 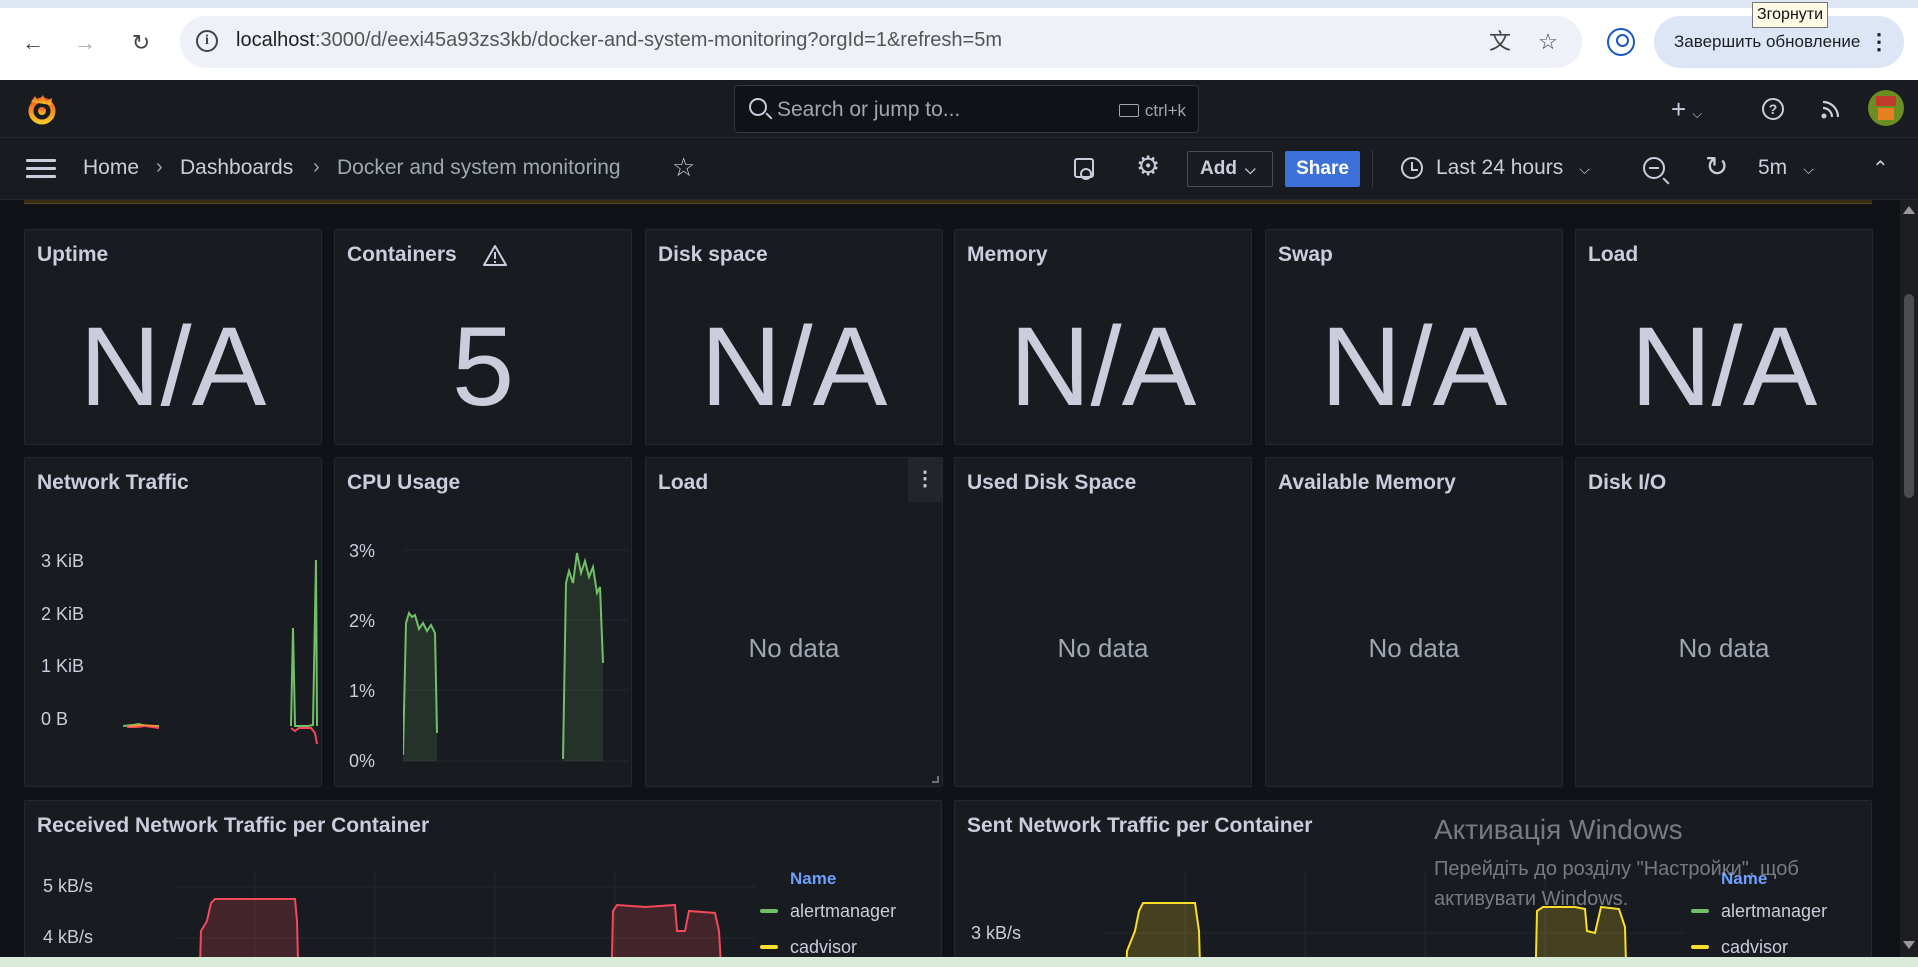 What do you see at coordinates (925, 480) in the screenshot?
I see `panel-menu-icon: ⋮` at bounding box center [925, 480].